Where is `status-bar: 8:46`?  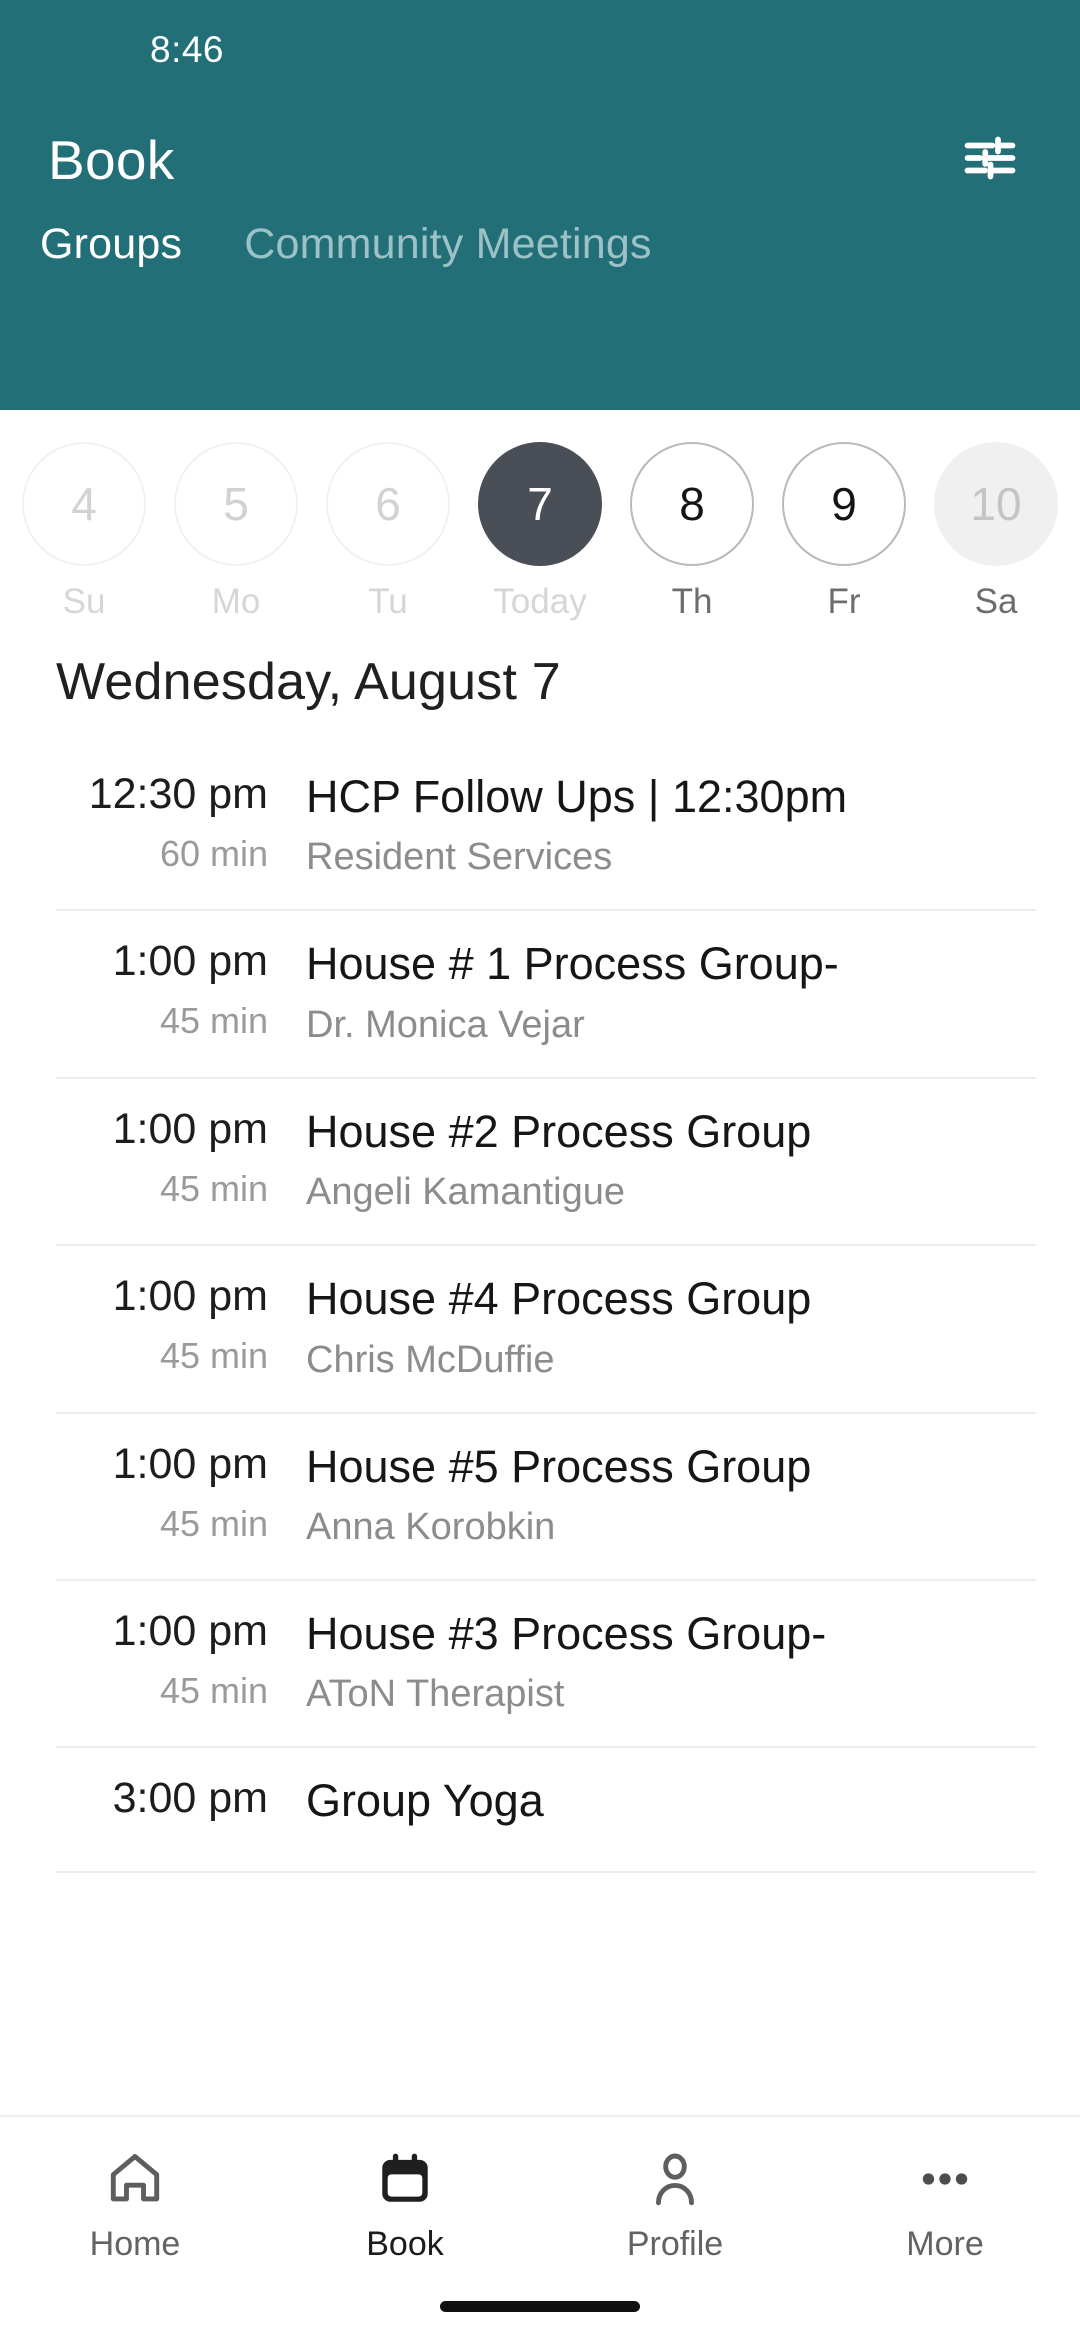
status-bar: 8:46 is located at coordinates (540, 50).